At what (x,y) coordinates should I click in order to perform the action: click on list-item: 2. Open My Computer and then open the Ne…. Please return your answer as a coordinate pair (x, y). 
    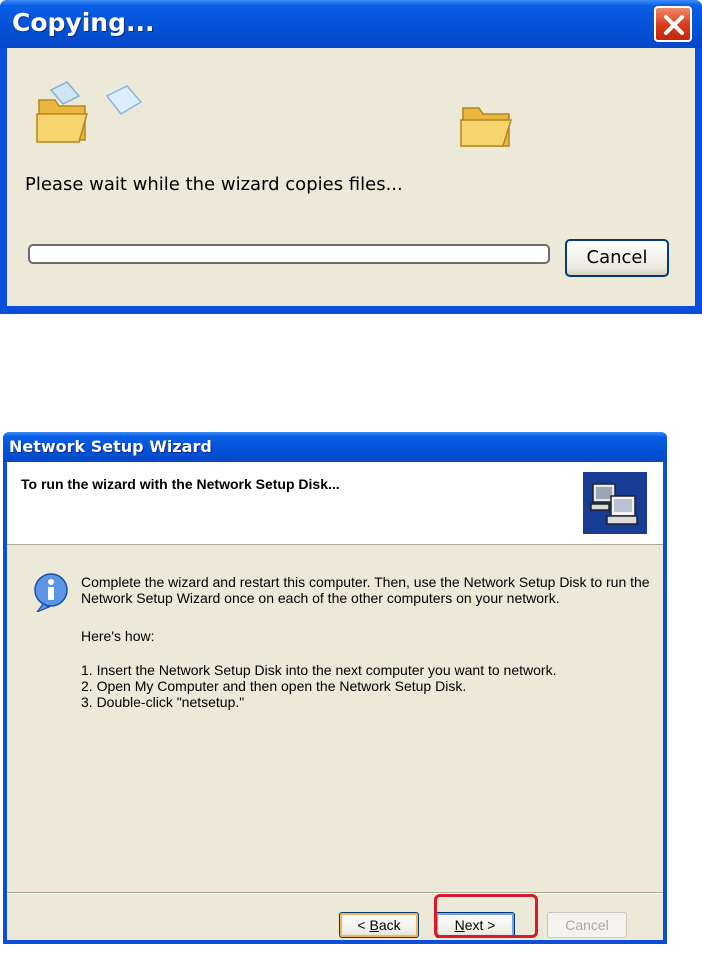
    Looking at the image, I should click on (274, 686).